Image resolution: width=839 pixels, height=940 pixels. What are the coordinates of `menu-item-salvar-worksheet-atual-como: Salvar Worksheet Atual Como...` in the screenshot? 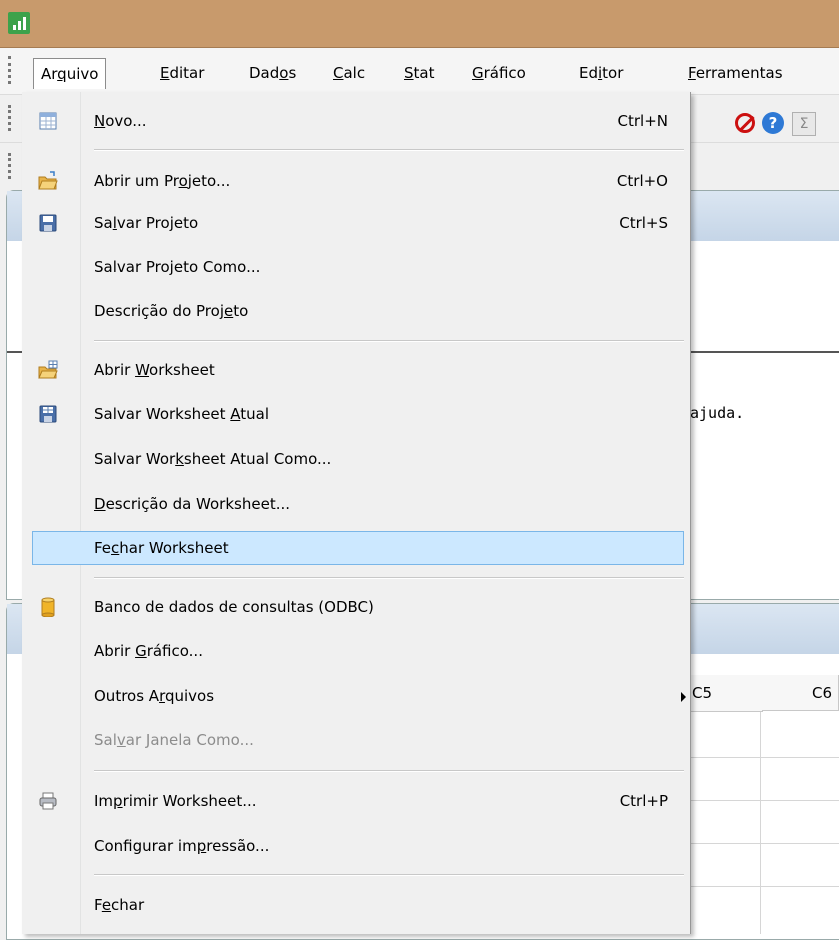 It's located at (356, 459).